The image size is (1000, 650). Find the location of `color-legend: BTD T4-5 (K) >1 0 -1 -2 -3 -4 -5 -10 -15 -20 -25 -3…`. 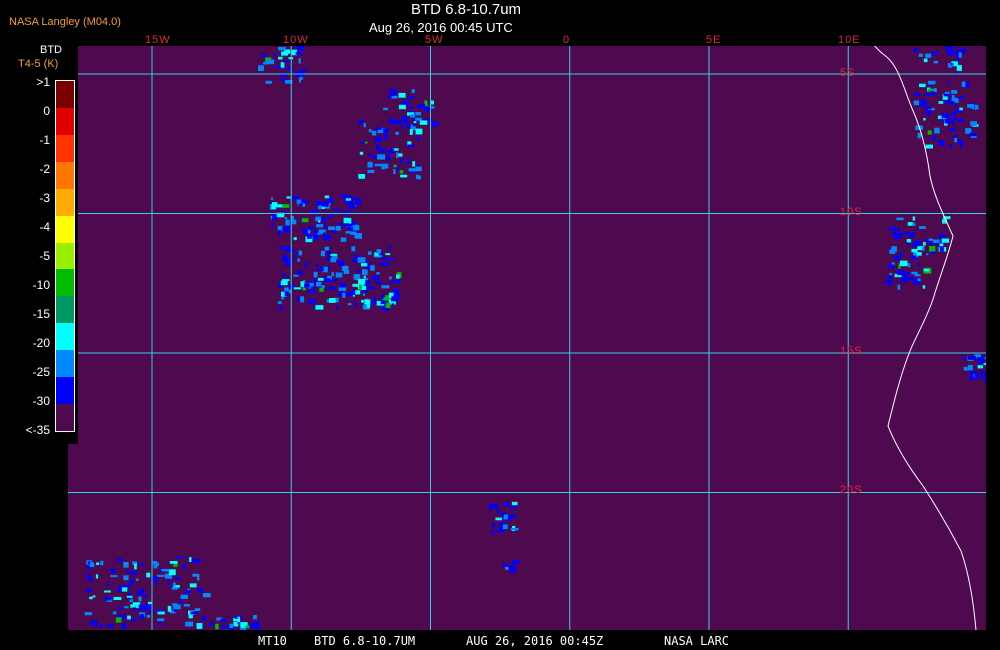

color-legend: BTD T4-5 (K) >1 0 -1 -2 -3 -4 -5 -10 -15 -20 -25 -3… is located at coordinates (39, 244).